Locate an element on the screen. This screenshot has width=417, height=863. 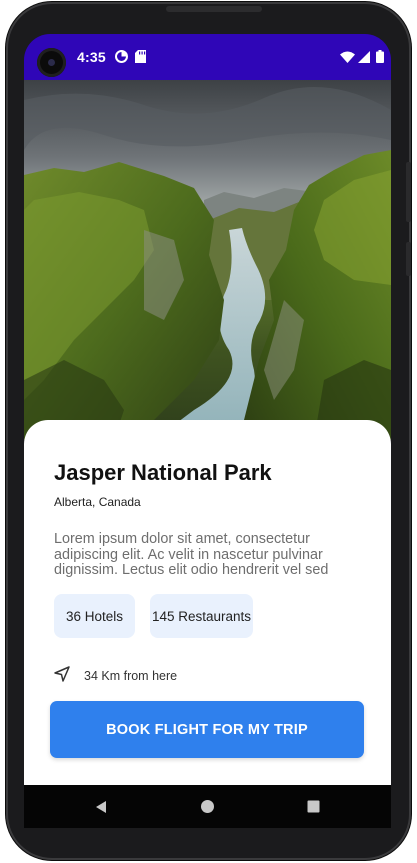
cell-signal-icon is located at coordinates (363, 56).